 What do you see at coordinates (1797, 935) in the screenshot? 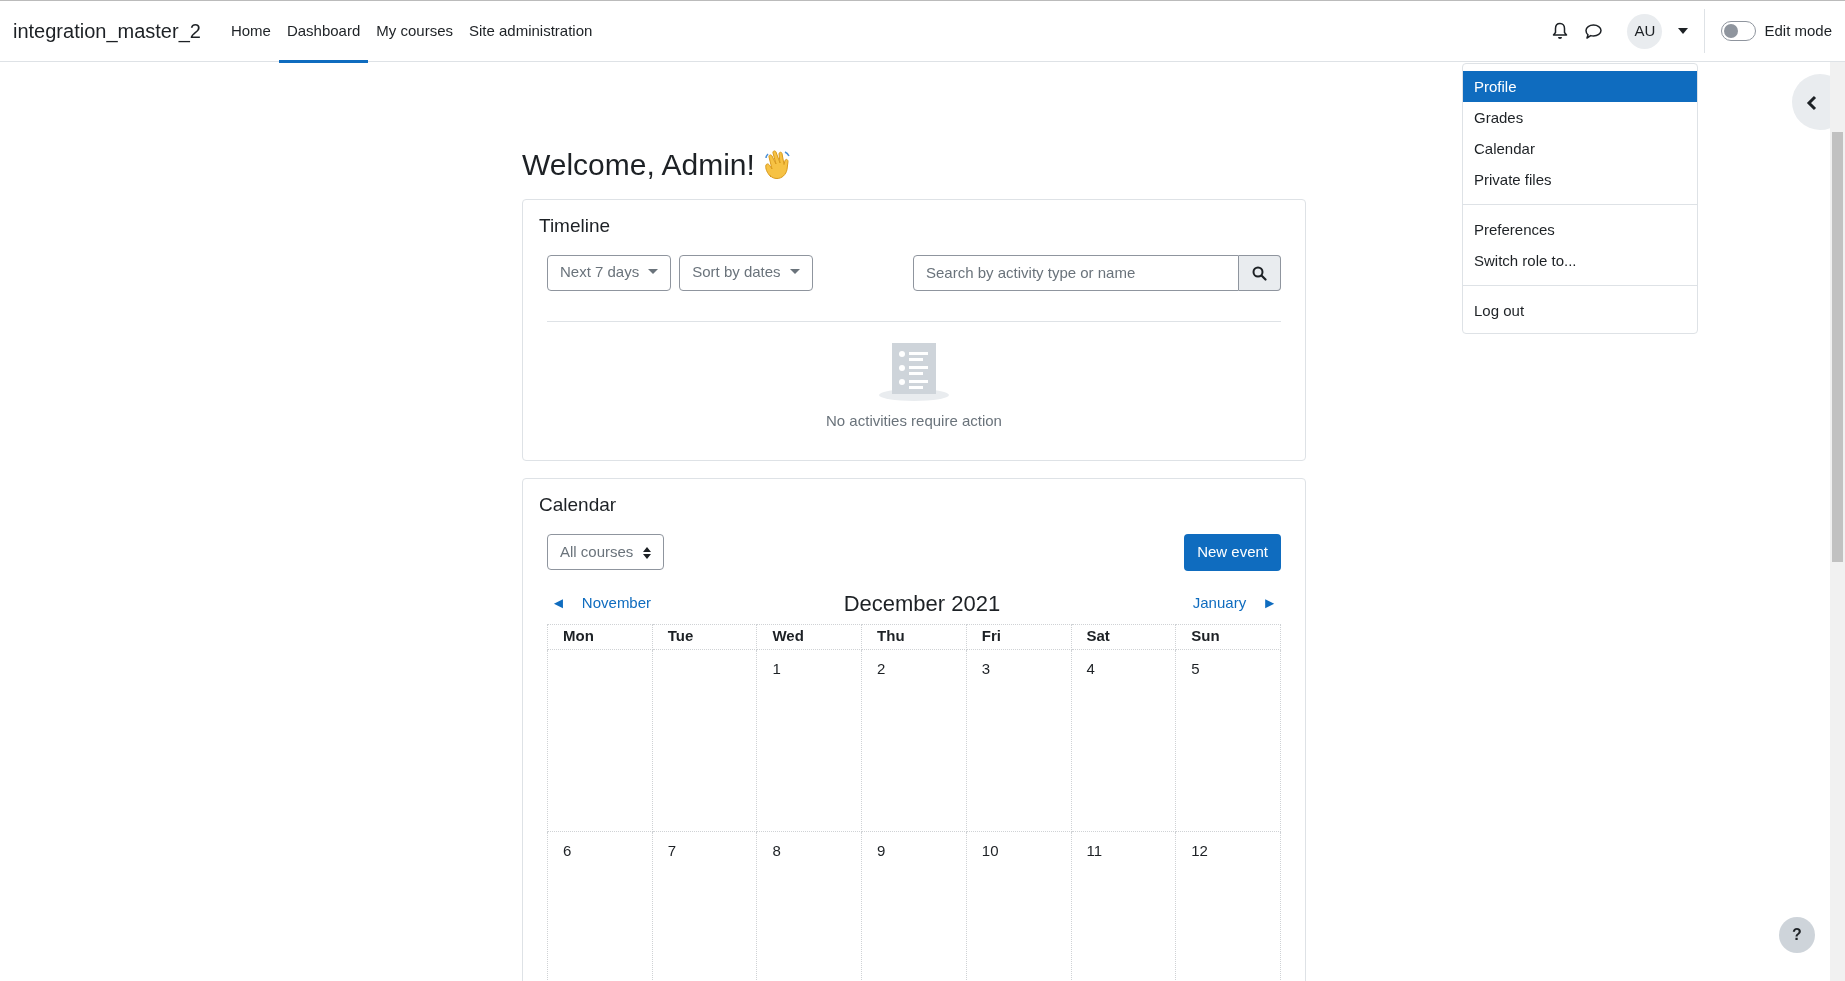
I see `help-button: ?` at bounding box center [1797, 935].